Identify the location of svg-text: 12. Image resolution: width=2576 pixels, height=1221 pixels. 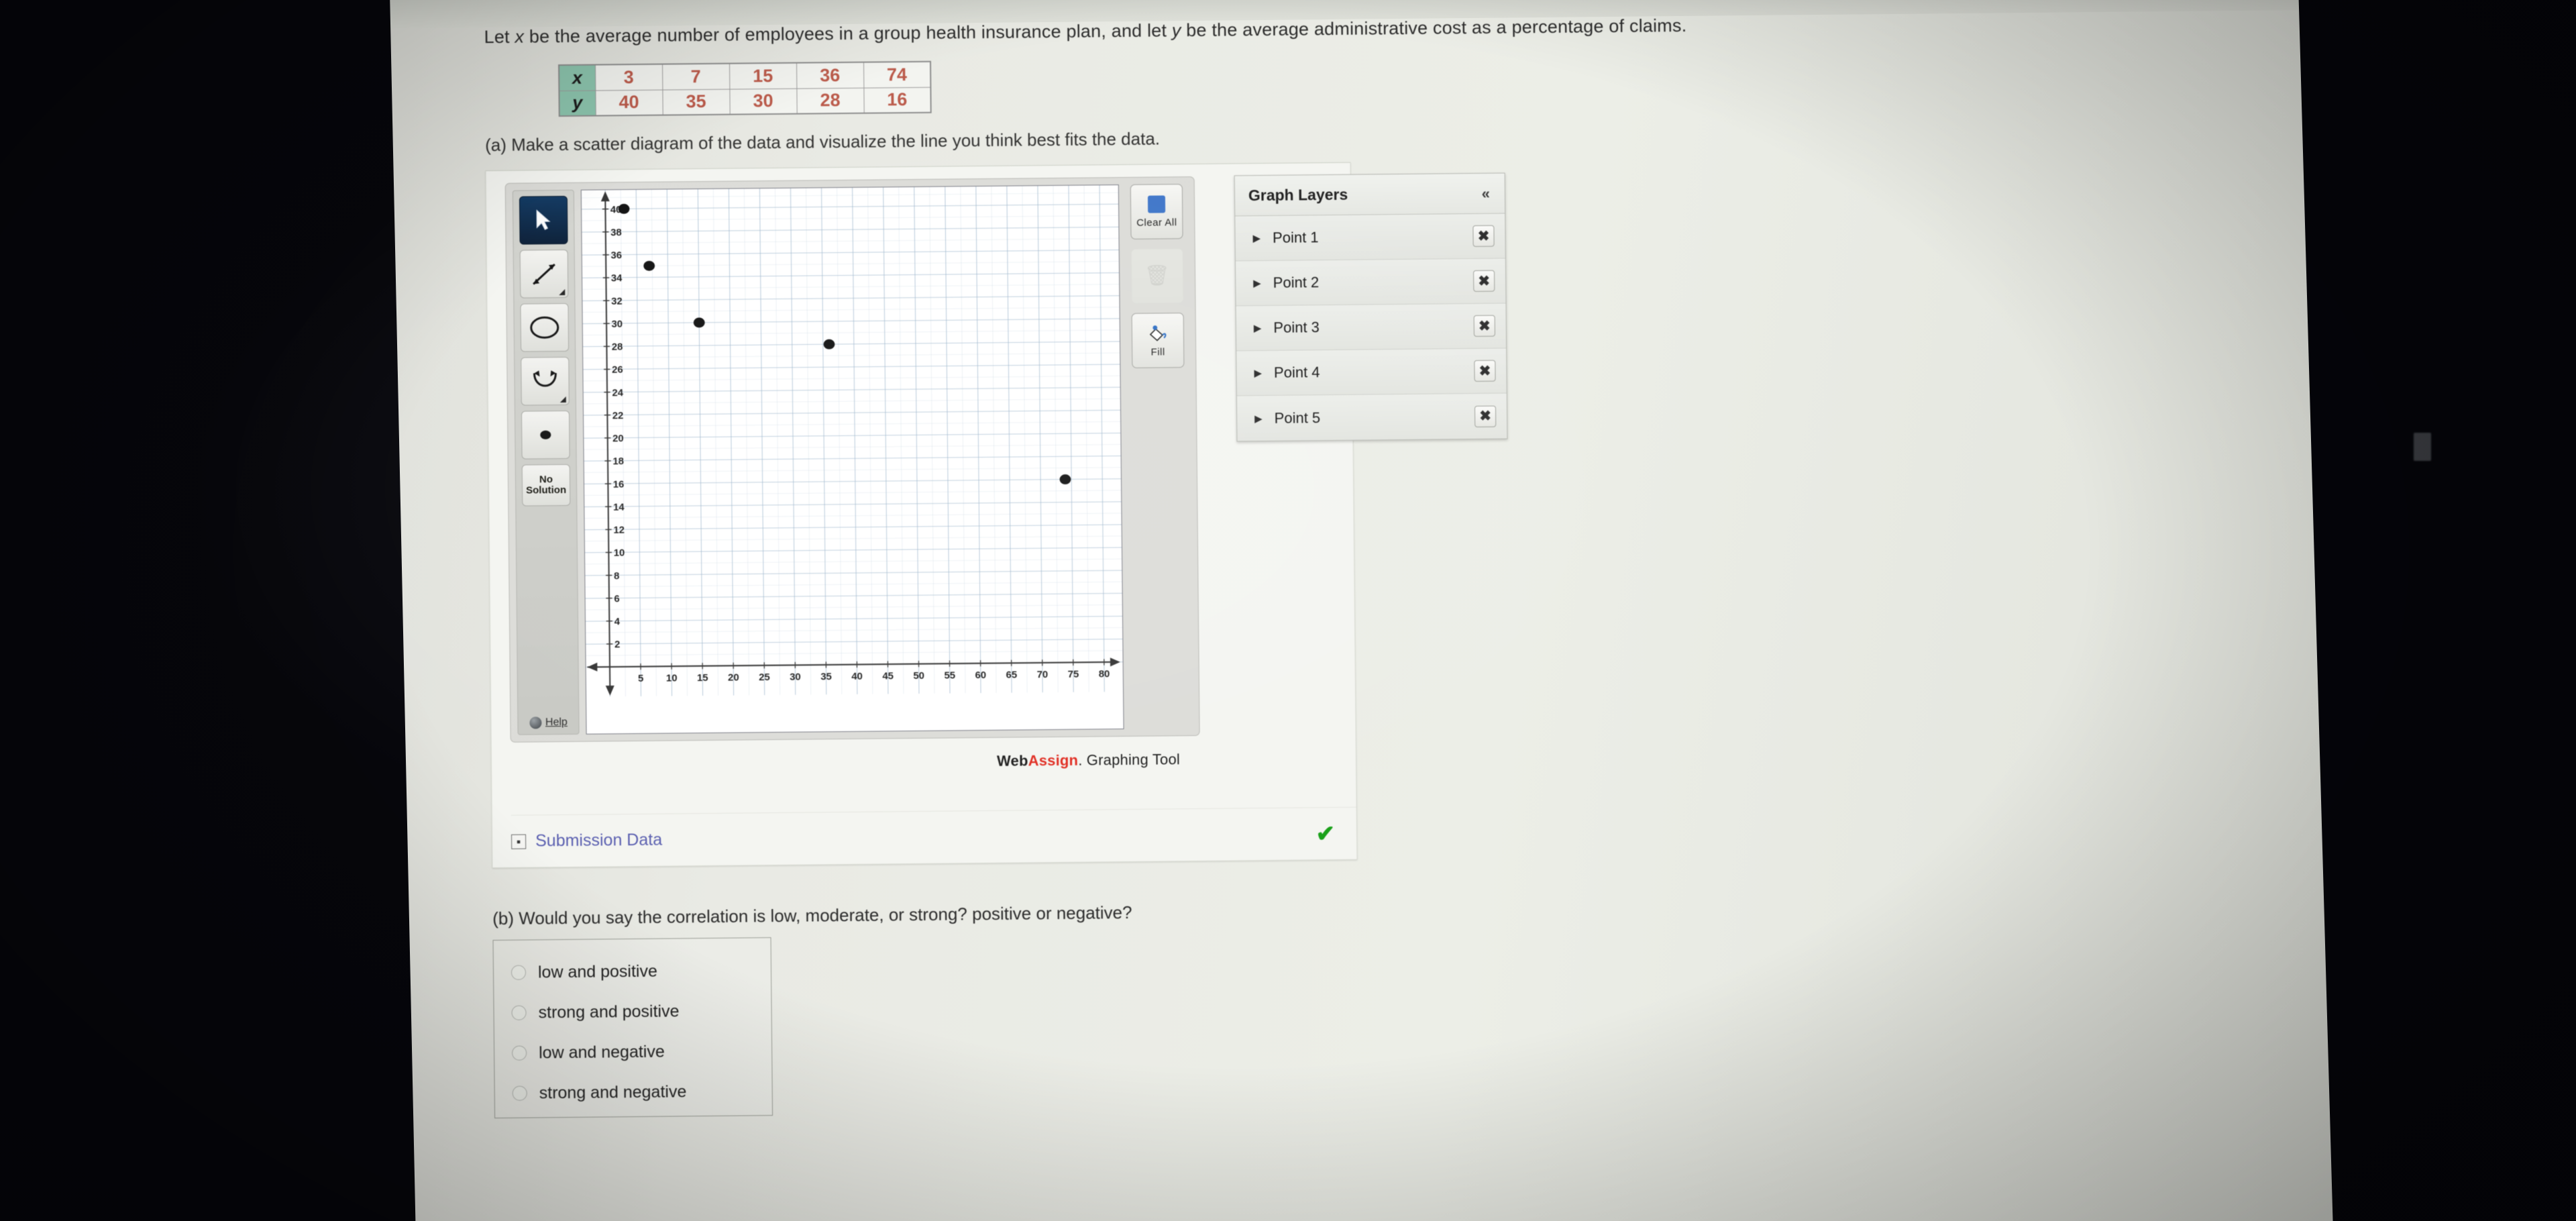
(619, 530).